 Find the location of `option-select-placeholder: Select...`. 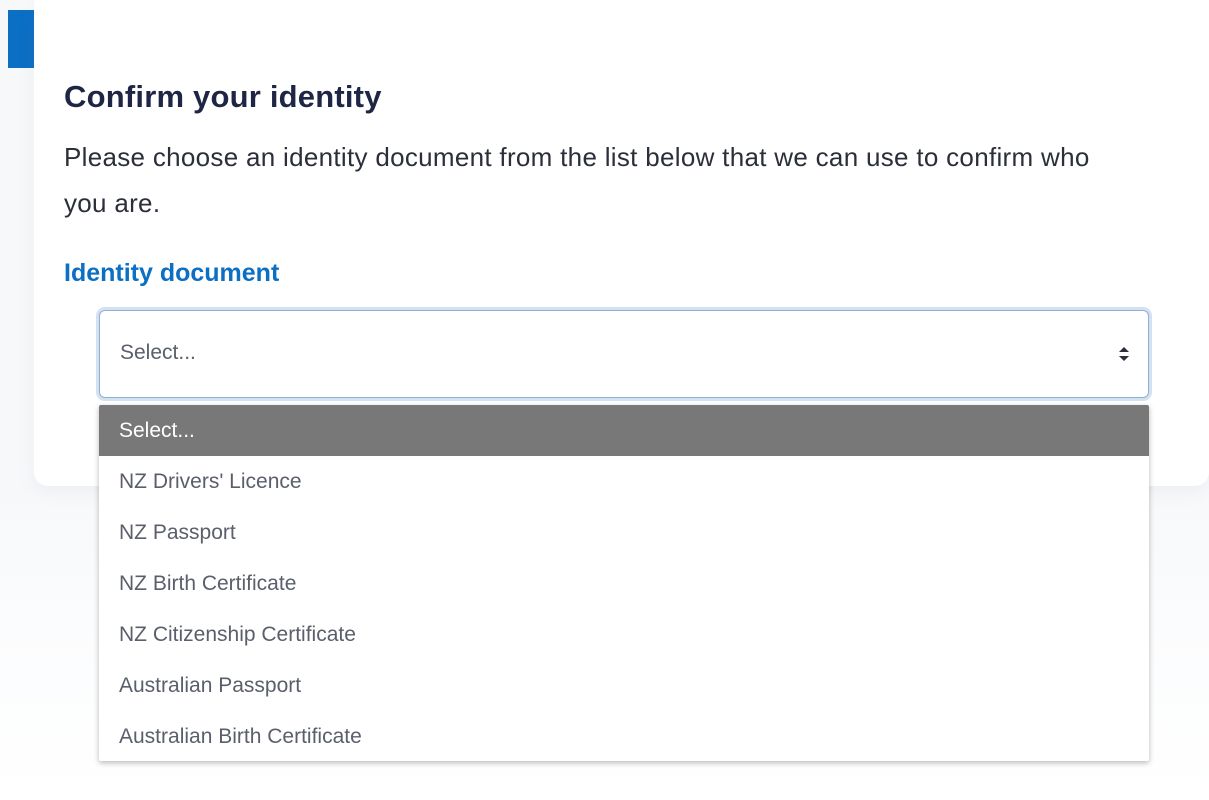

option-select-placeholder: Select... is located at coordinates (624, 430).